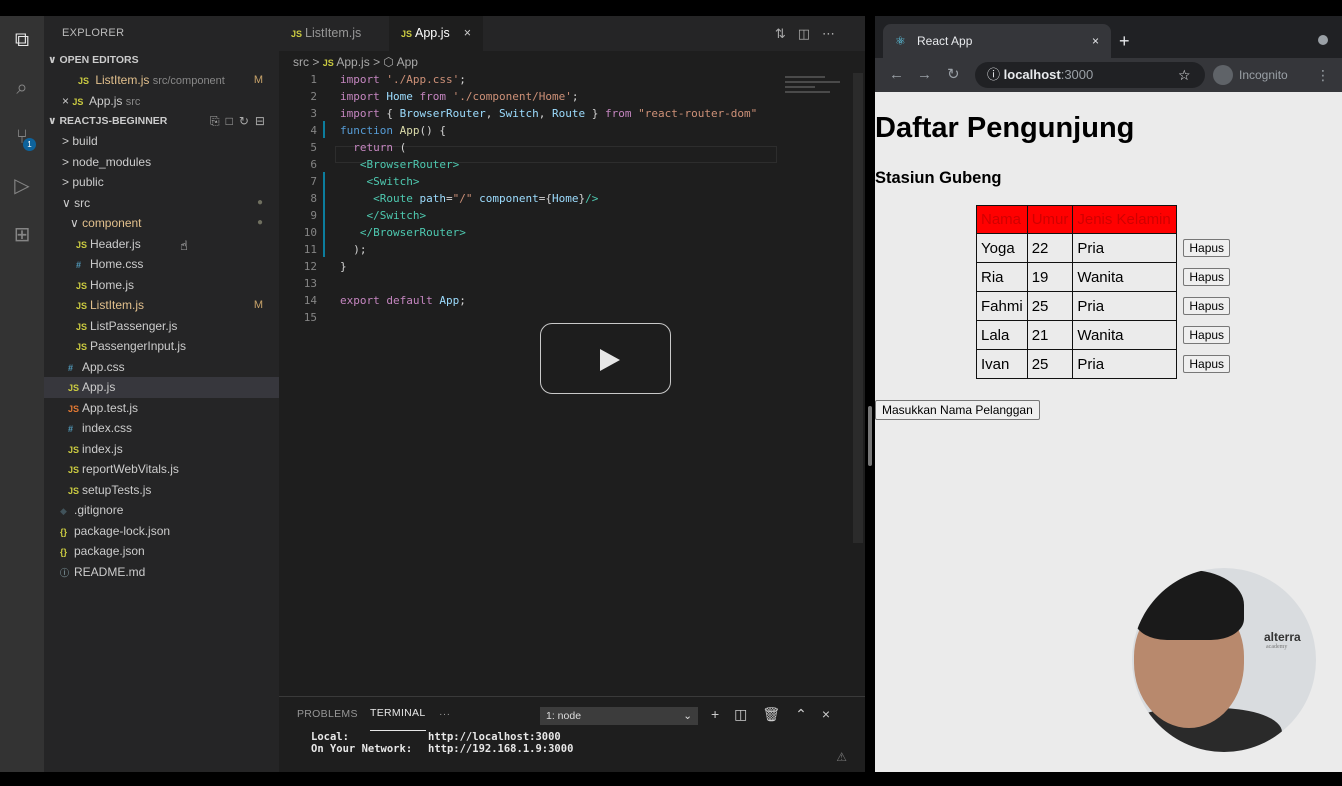 The image size is (1342, 786). What do you see at coordinates (957, 410) in the screenshot?
I see `add-visitor-button: Masukkan Nama Pelanggan` at bounding box center [957, 410].